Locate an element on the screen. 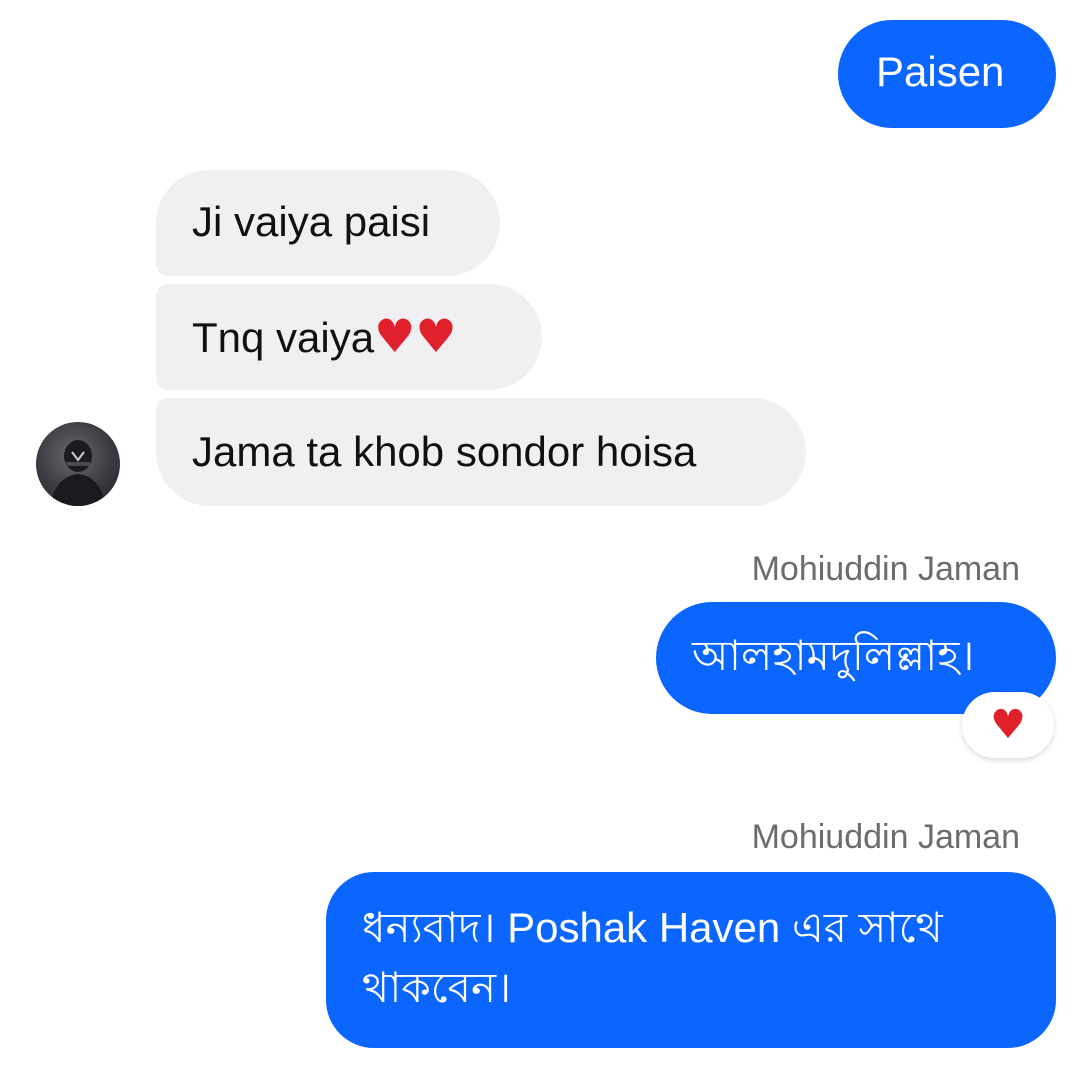 This screenshot has height=1080, width=1080. message-bubble-incoming: Ji vaiya paisi is located at coordinates (328, 223).